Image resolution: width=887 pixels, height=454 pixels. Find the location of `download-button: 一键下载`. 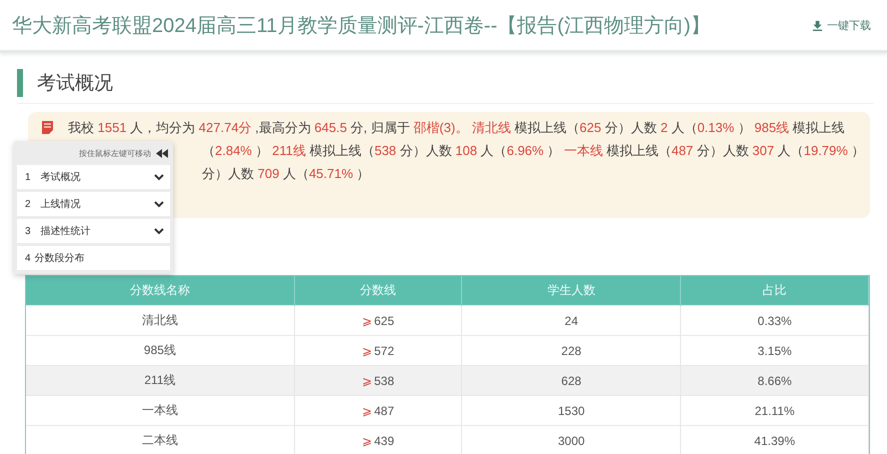

download-button: 一键下载 is located at coordinates (841, 25).